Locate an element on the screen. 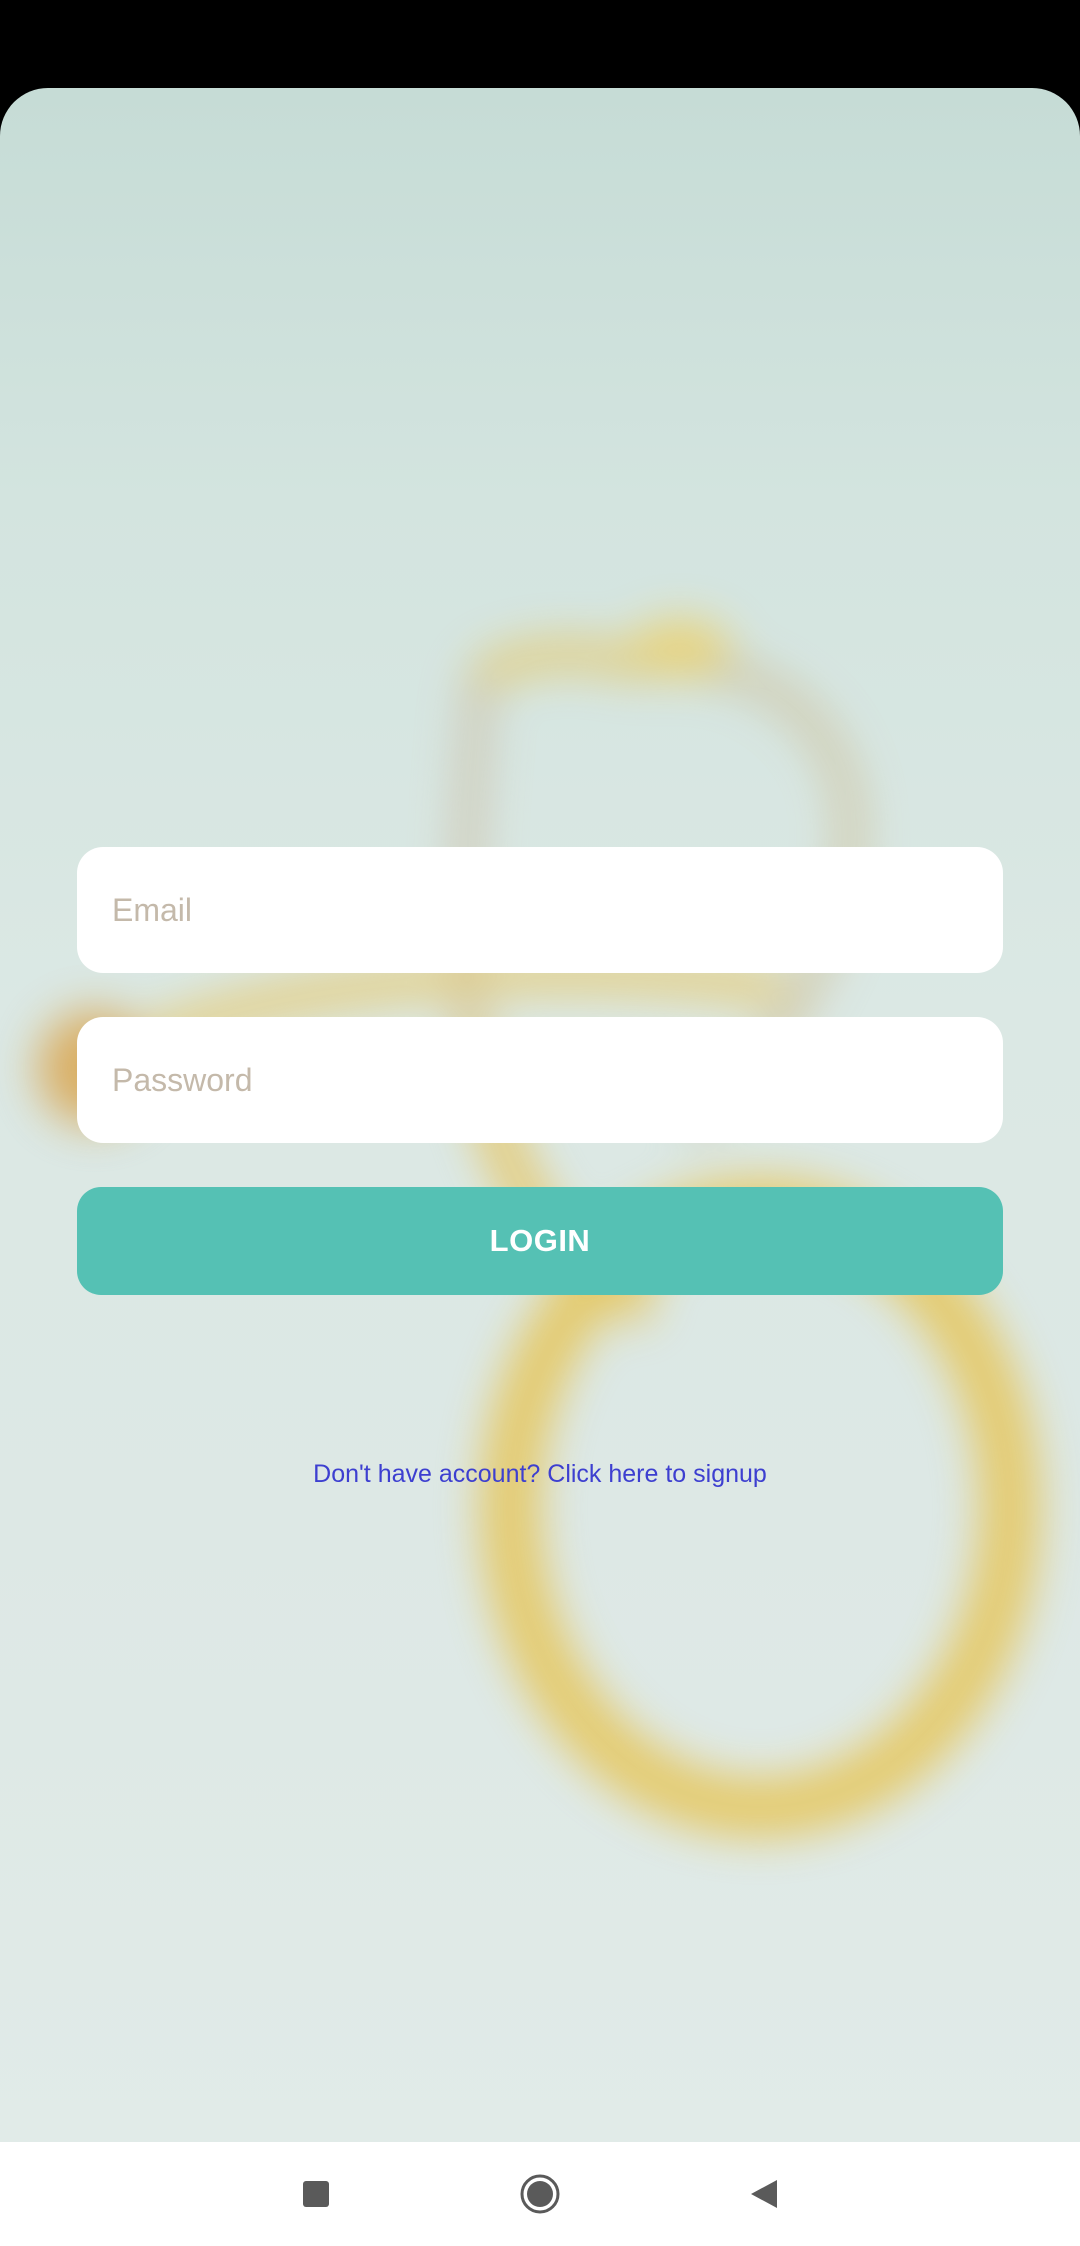 The image size is (1080, 2246). home-button is located at coordinates (540, 2194).